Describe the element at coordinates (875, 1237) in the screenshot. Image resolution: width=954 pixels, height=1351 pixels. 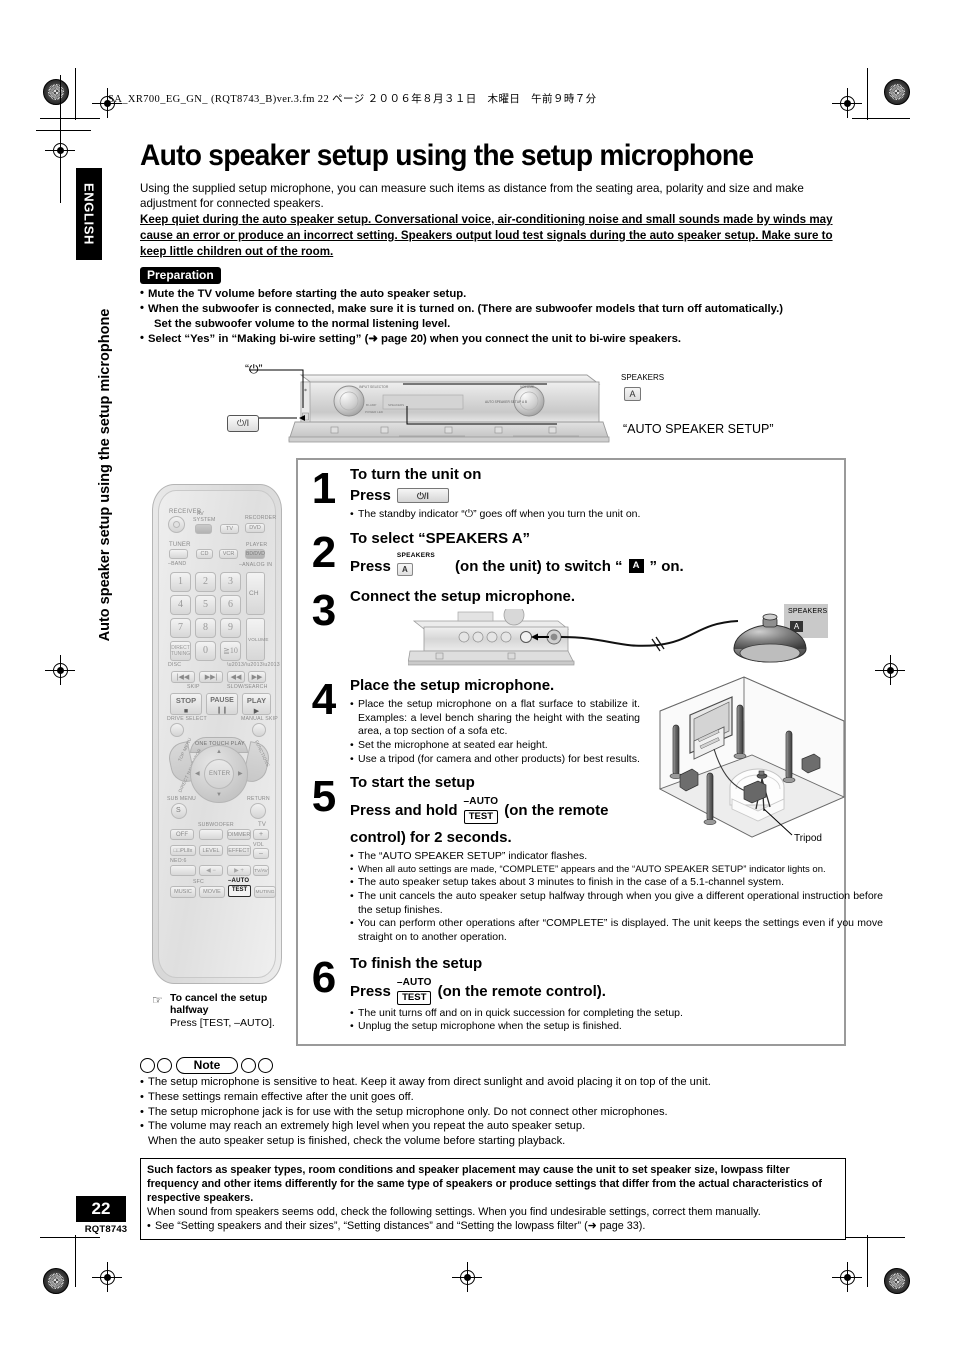
I see `crop-line-br-h` at that location.